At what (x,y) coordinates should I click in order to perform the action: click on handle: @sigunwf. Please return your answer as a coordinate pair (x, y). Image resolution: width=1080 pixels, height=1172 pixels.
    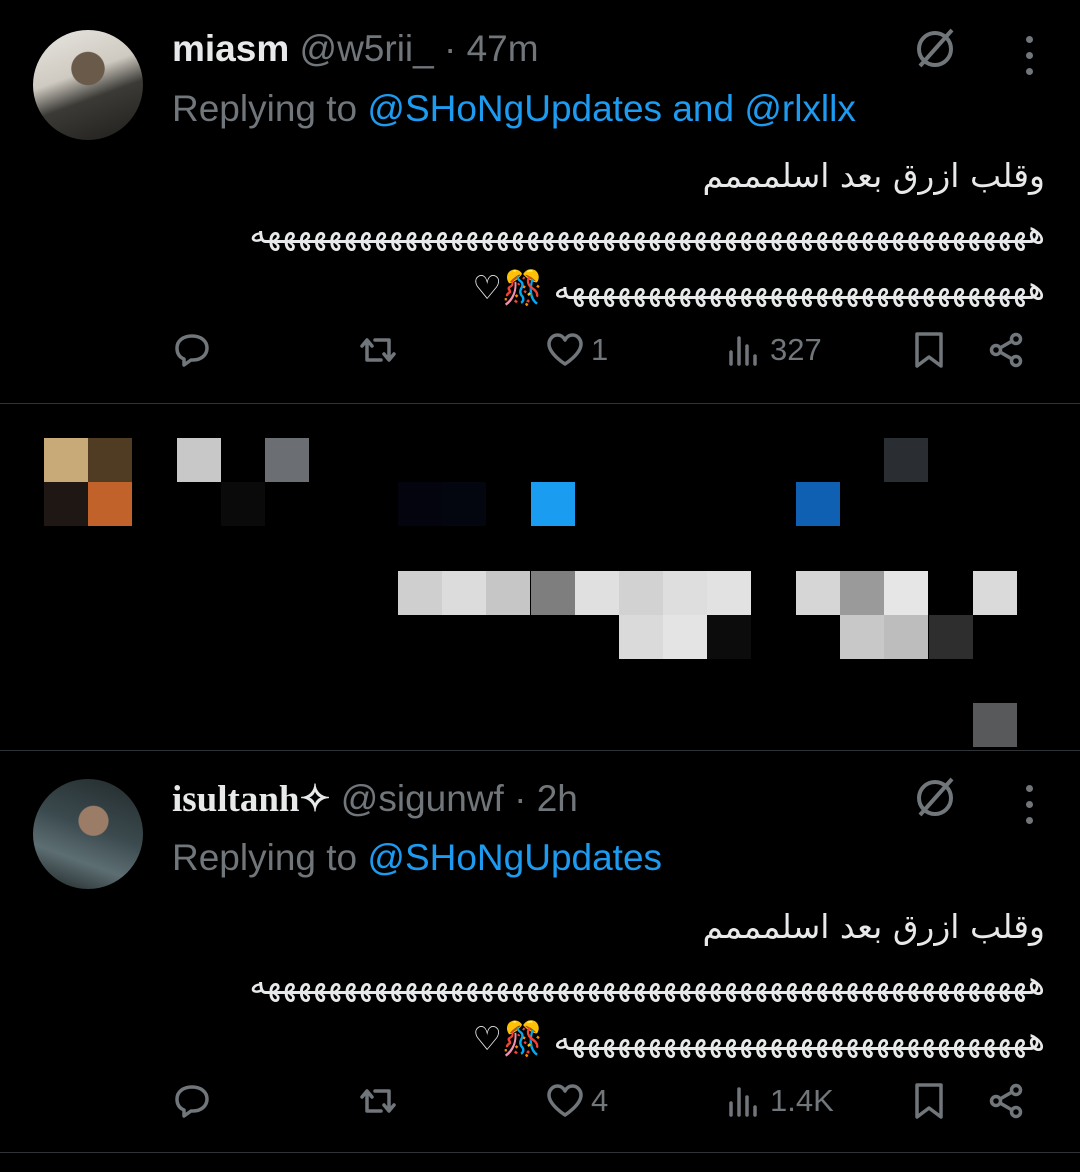
    Looking at the image, I should click on (422, 798).